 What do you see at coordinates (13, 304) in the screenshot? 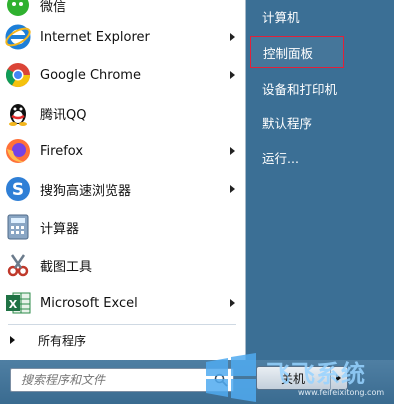
I see `svg-text: X` at bounding box center [13, 304].